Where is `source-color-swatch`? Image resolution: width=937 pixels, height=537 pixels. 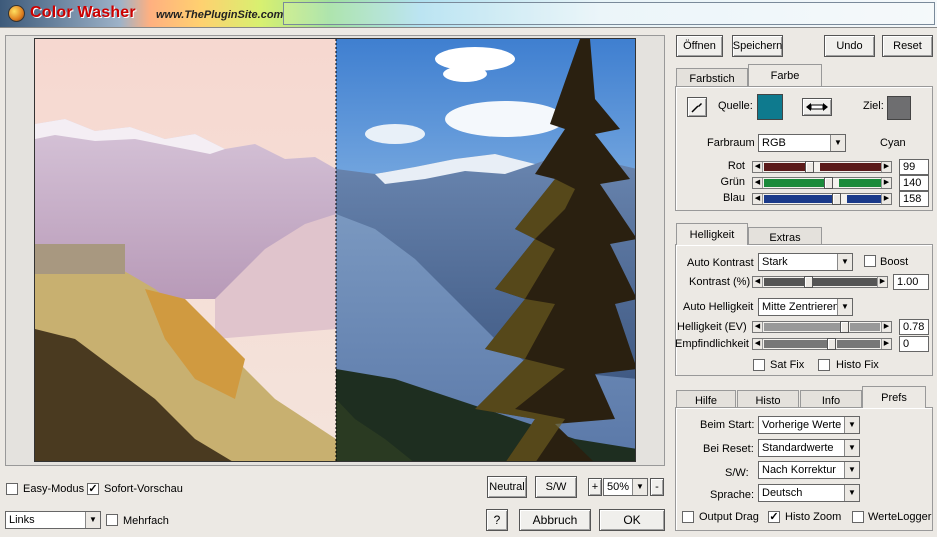 source-color-swatch is located at coordinates (770, 107).